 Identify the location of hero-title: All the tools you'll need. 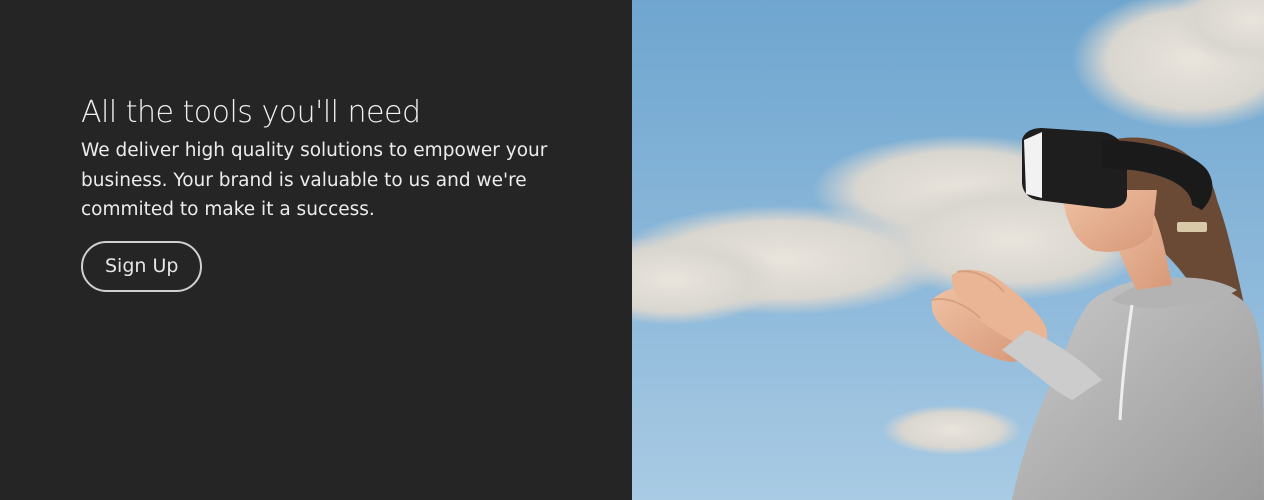
(251, 112).